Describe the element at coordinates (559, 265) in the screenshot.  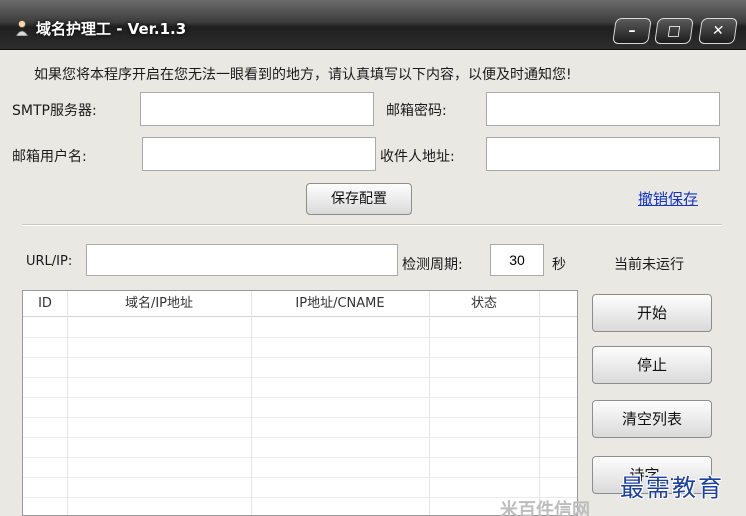
I see `period-unit-label: 秒` at that location.